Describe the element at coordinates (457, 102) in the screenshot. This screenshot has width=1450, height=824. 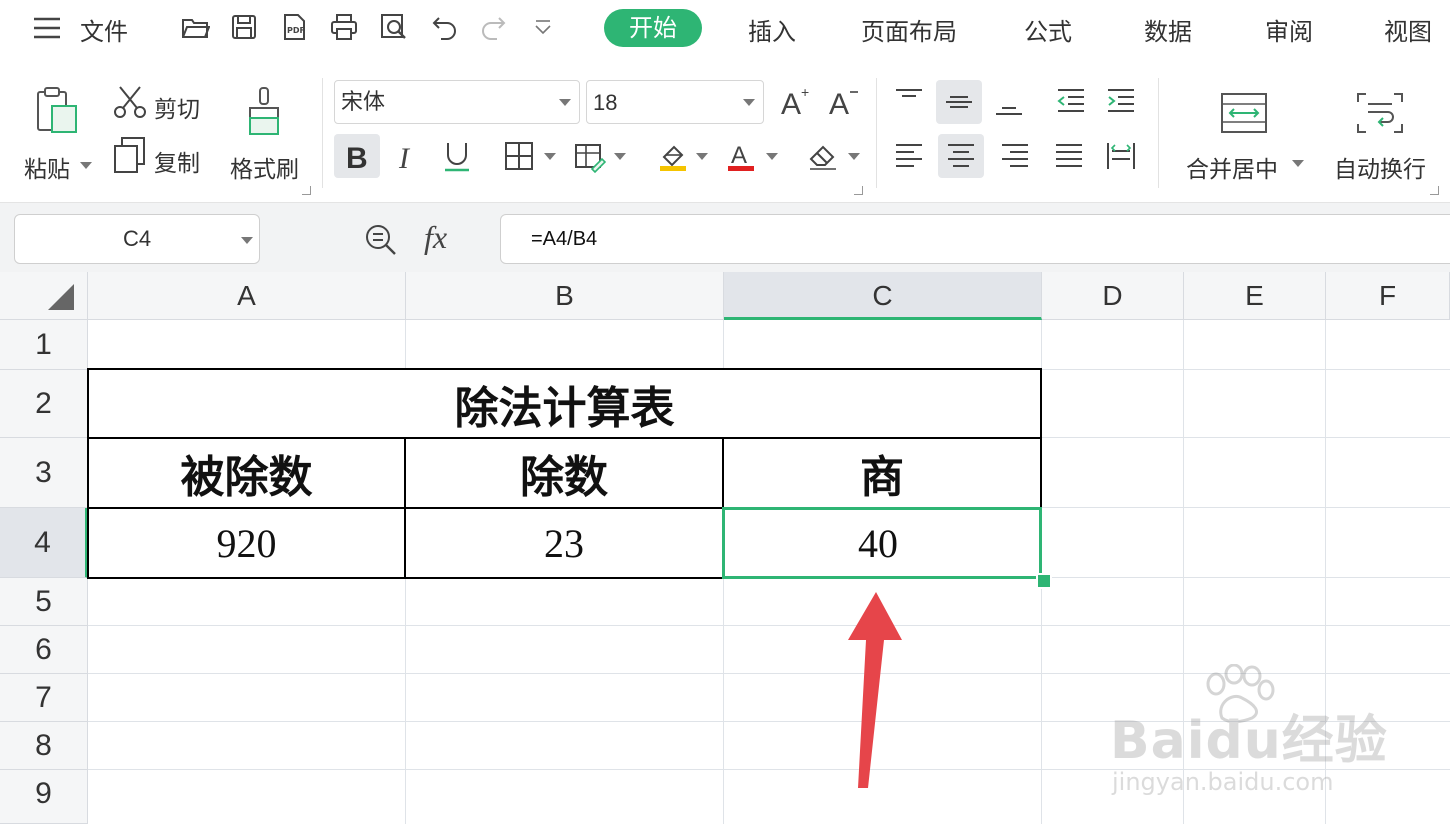
I see `font-name-select: 宋体` at that location.